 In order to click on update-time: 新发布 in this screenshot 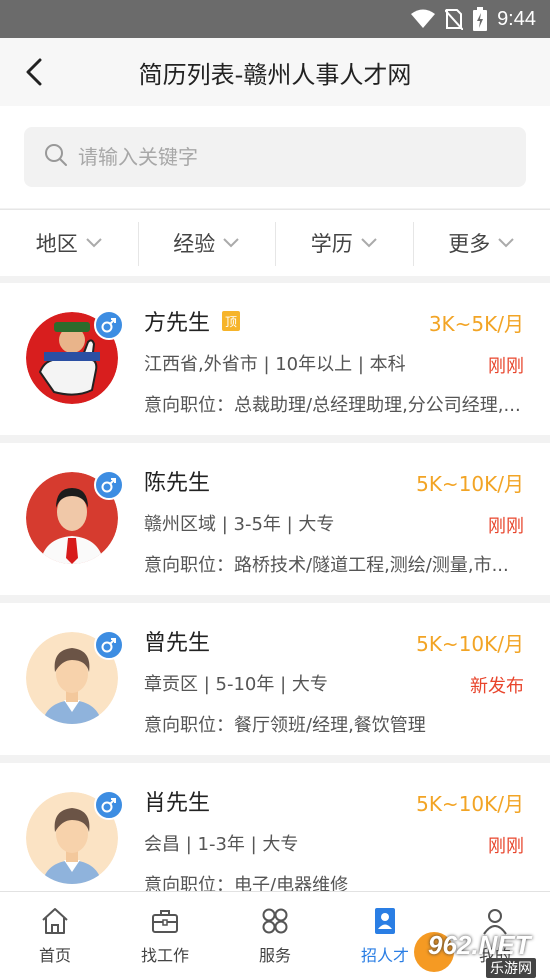, I will do `click(497, 686)`.